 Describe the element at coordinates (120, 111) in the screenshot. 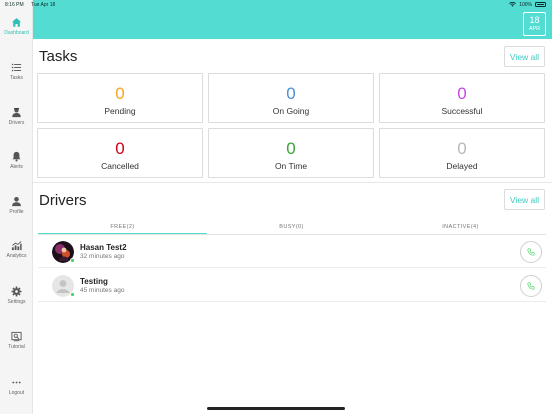

I see `task-label: Pending` at that location.